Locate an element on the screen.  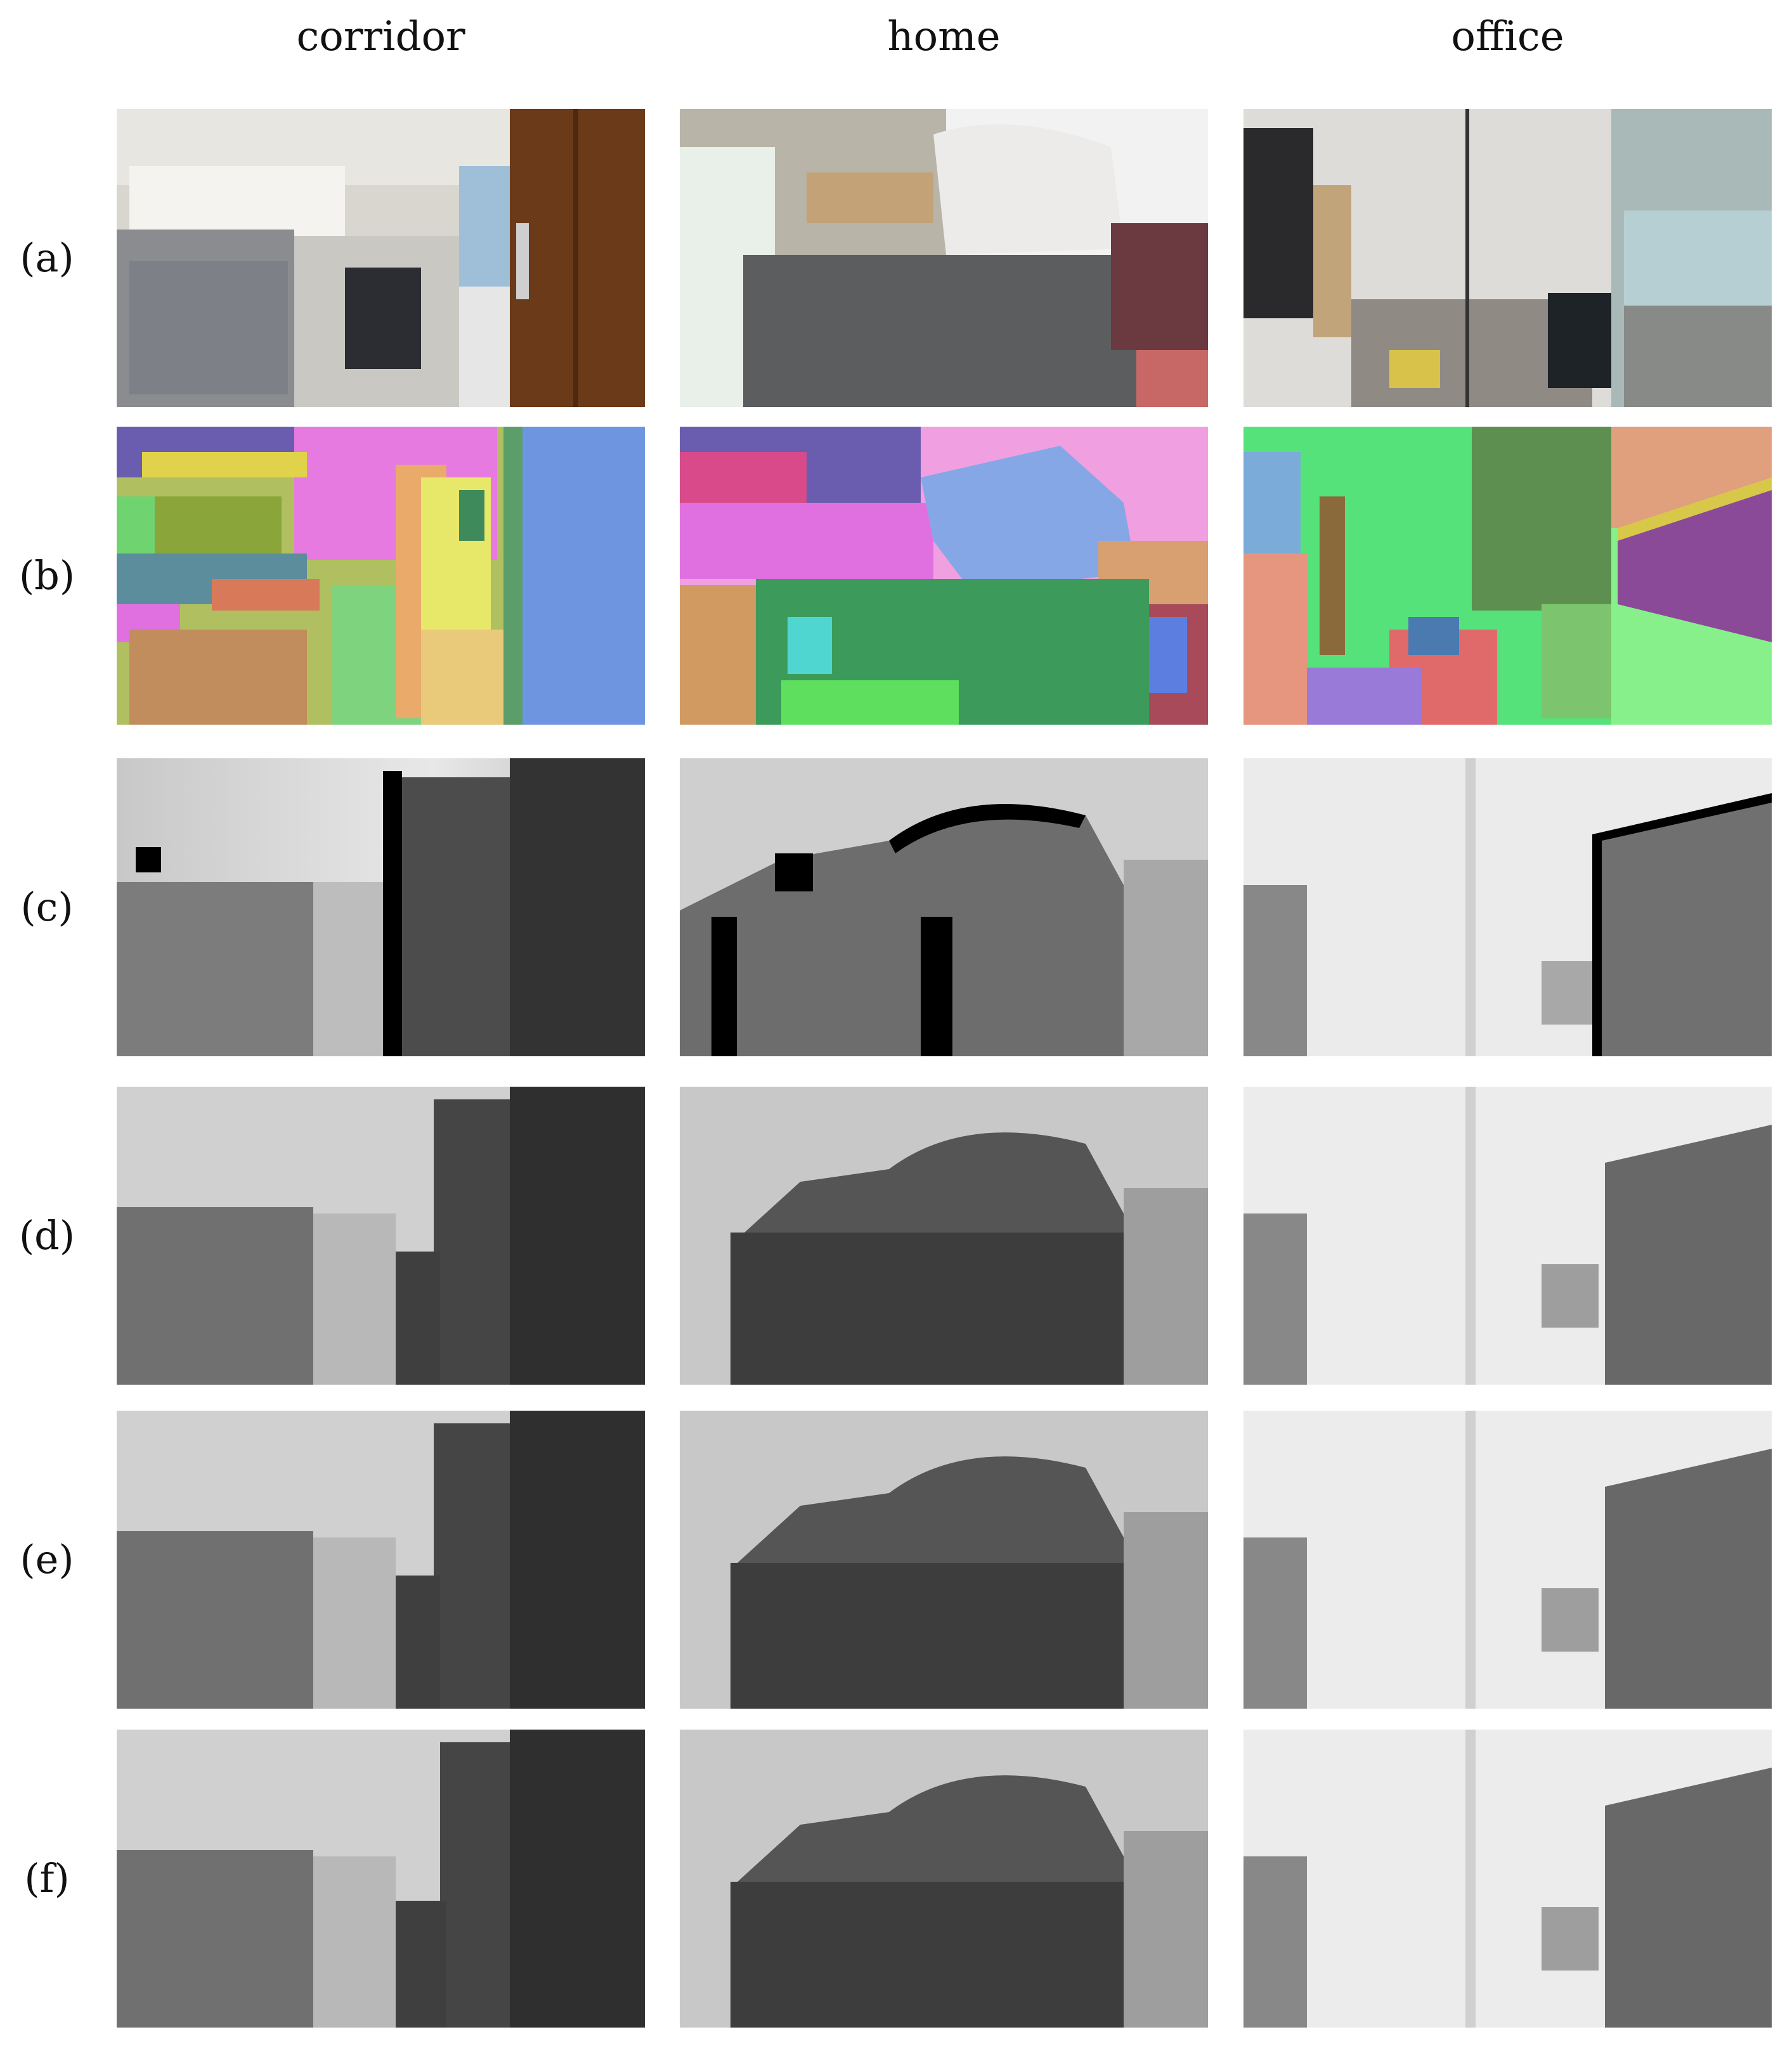
image-depth-f-corridor is located at coordinates (381, 1879).